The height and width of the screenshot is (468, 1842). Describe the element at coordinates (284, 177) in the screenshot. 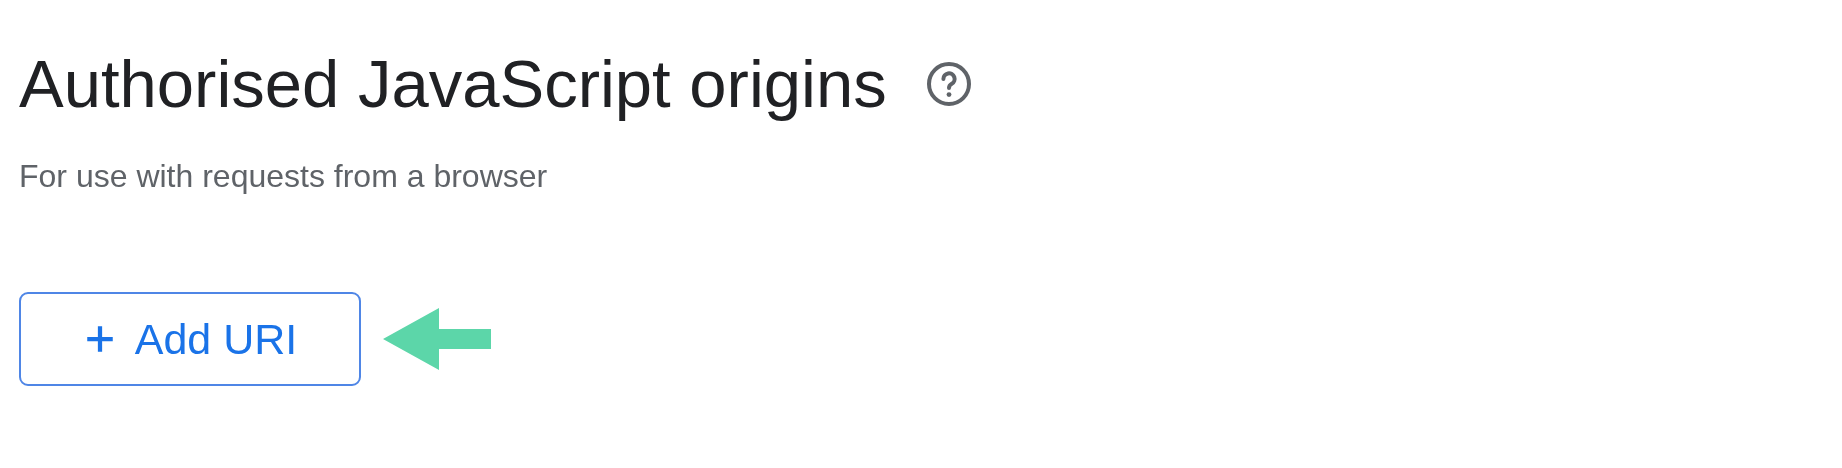

I see `section-subtitle: For use with requests from a browser` at that location.